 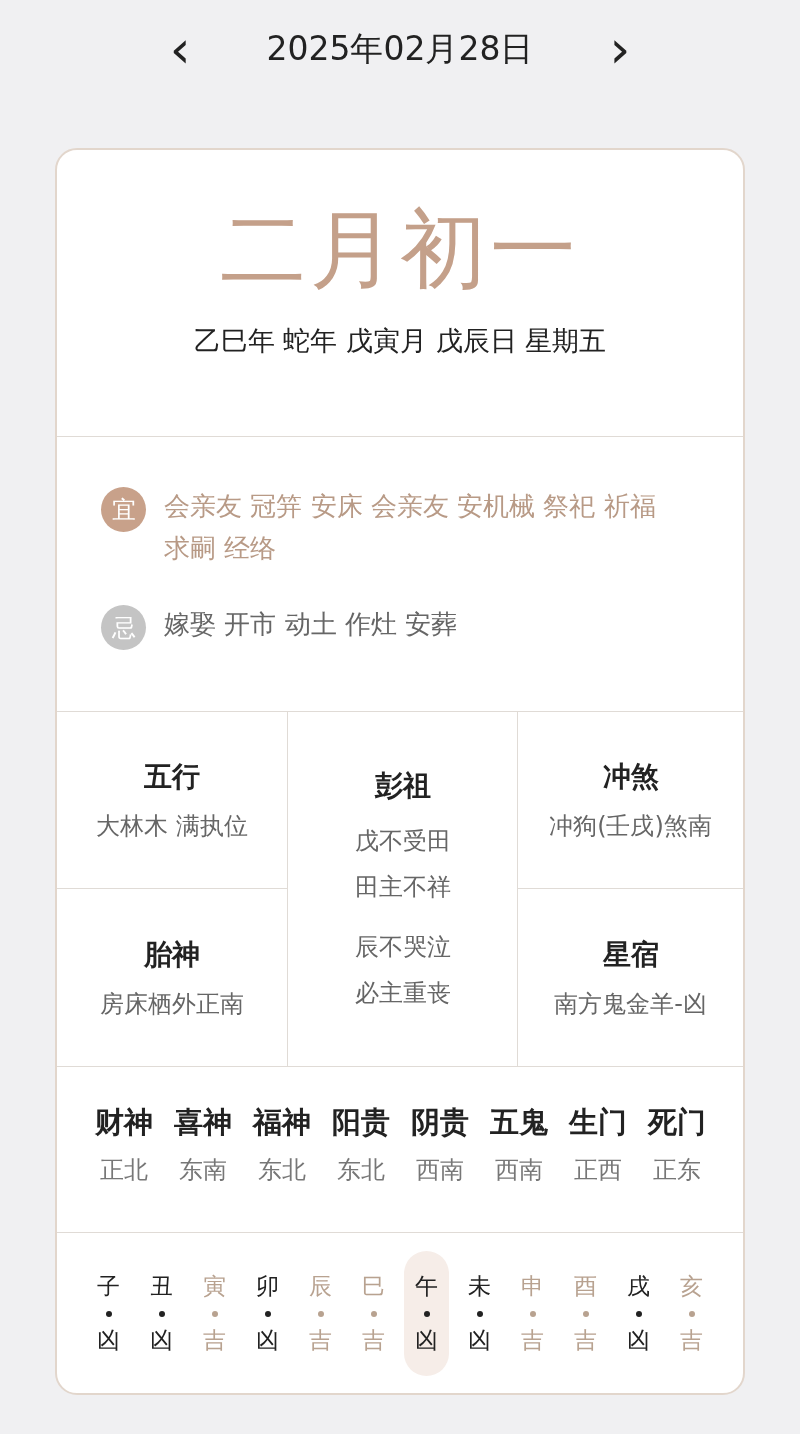 I want to click on deity-direction: 正北, so click(x=123, y=1171).